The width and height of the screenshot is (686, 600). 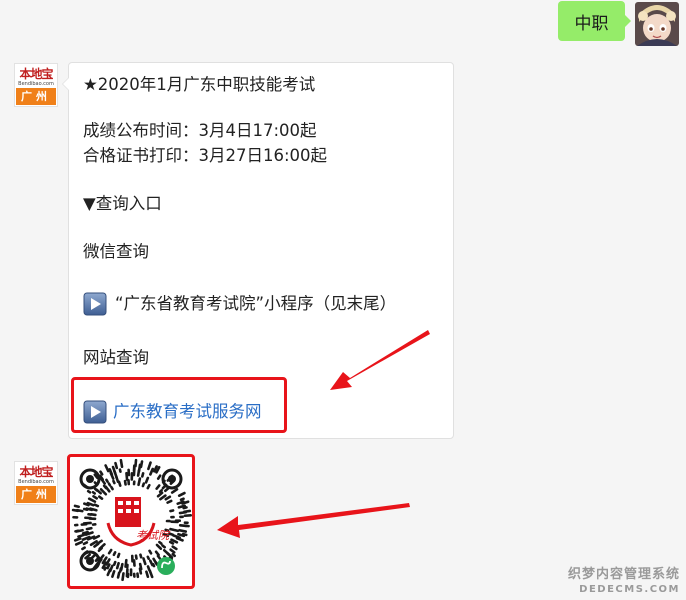 I want to click on website-link: 广东教育考试服务网, so click(x=172, y=412).